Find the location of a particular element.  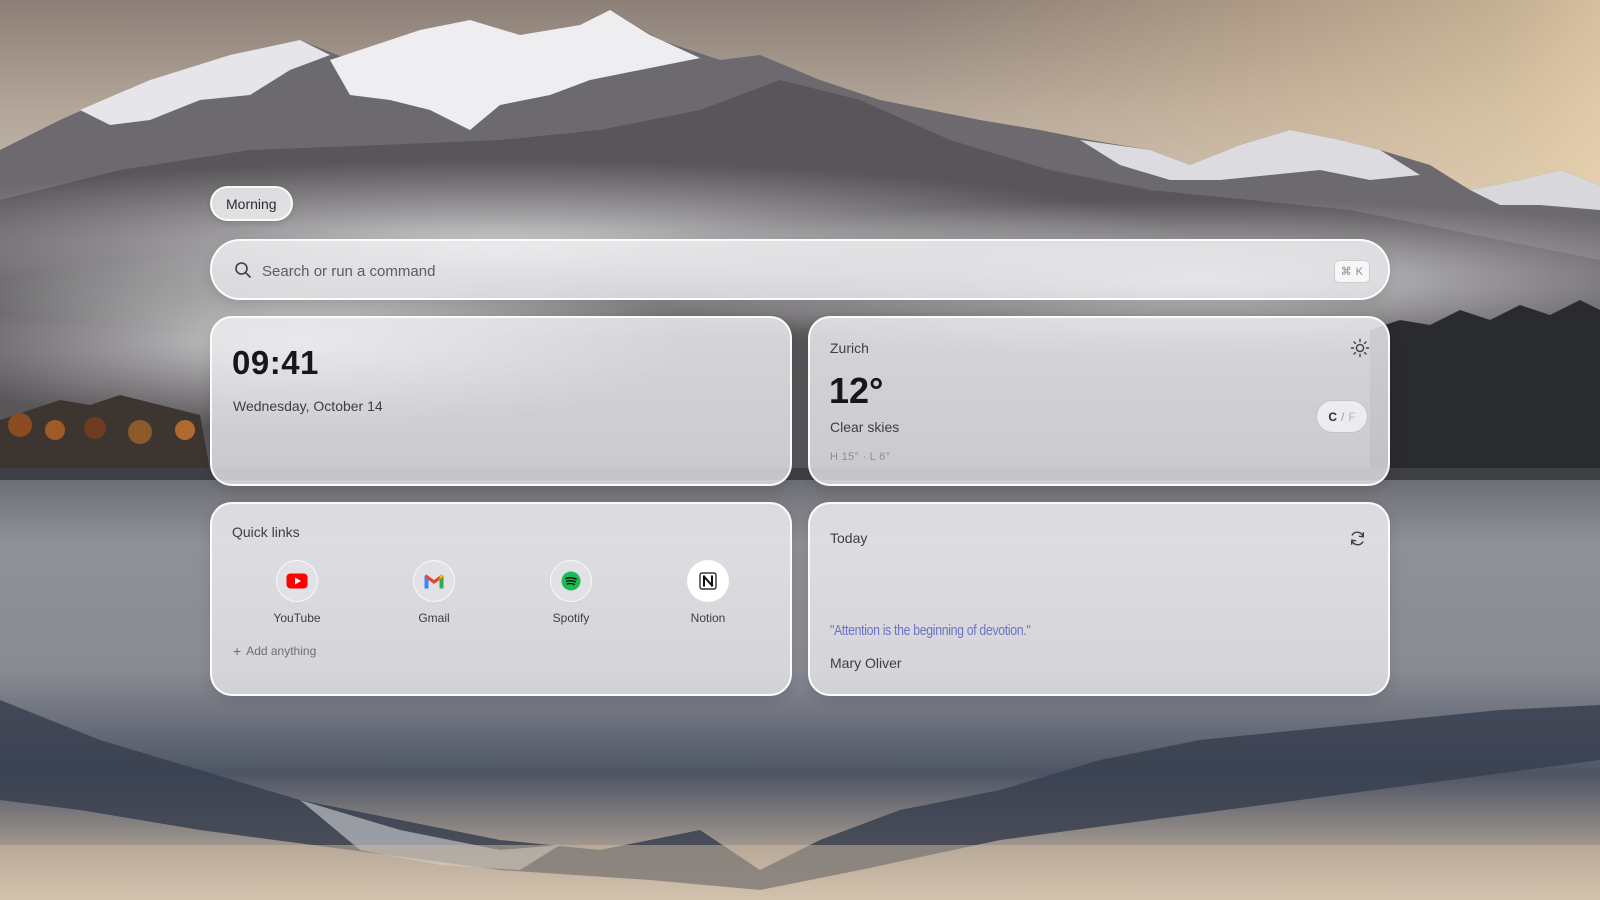

sun-icon is located at coordinates (1360, 348).